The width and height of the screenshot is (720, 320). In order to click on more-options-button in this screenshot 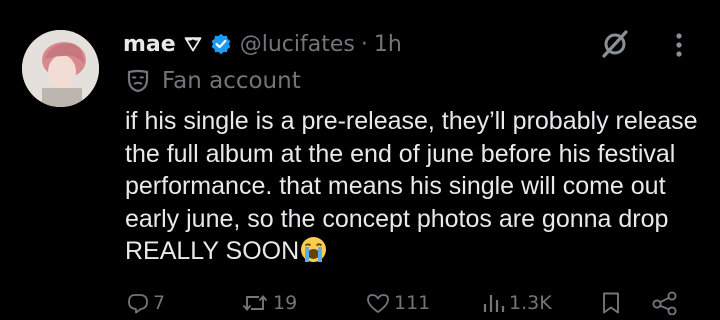, I will do `click(679, 45)`.